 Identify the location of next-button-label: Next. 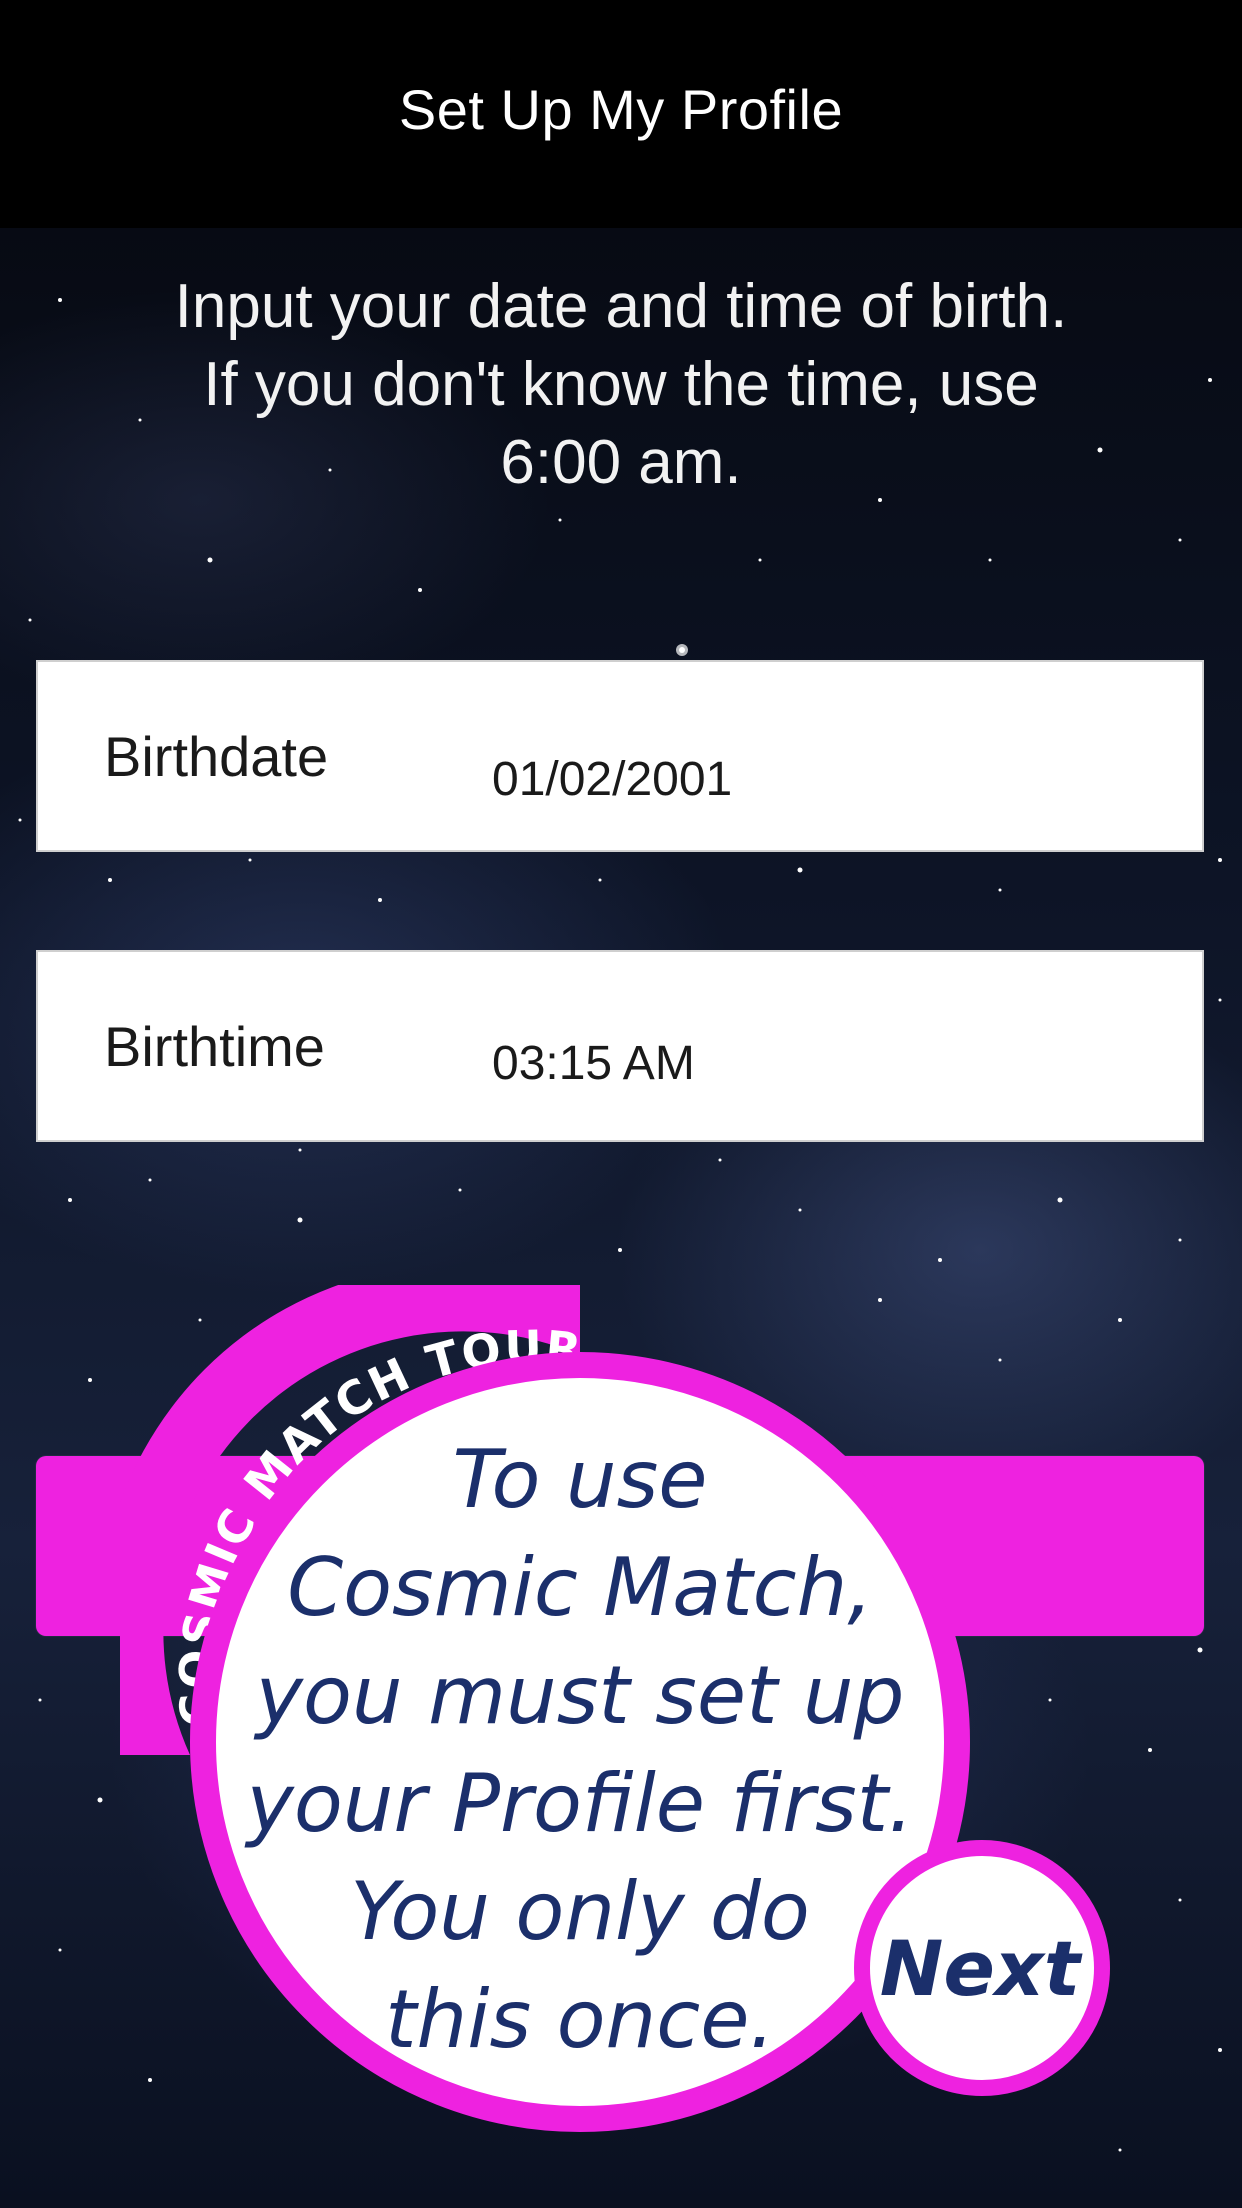
(980, 1968).